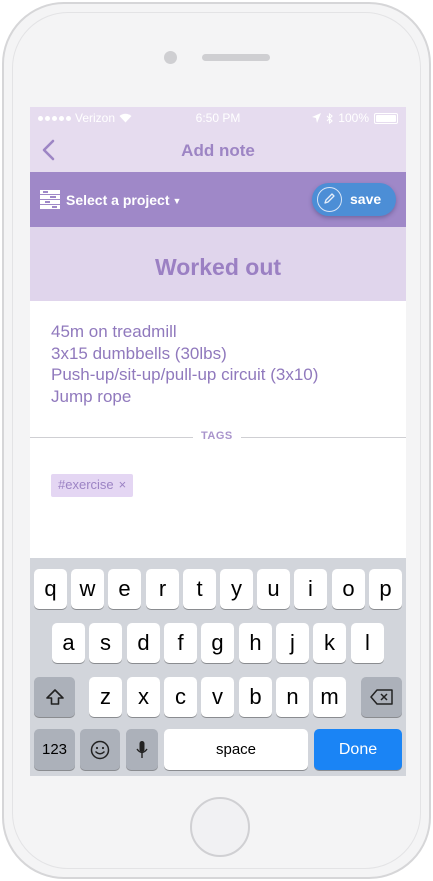 This screenshot has height=881, width=433. What do you see at coordinates (118, 200) in the screenshot?
I see `select-project-label: Select a project` at bounding box center [118, 200].